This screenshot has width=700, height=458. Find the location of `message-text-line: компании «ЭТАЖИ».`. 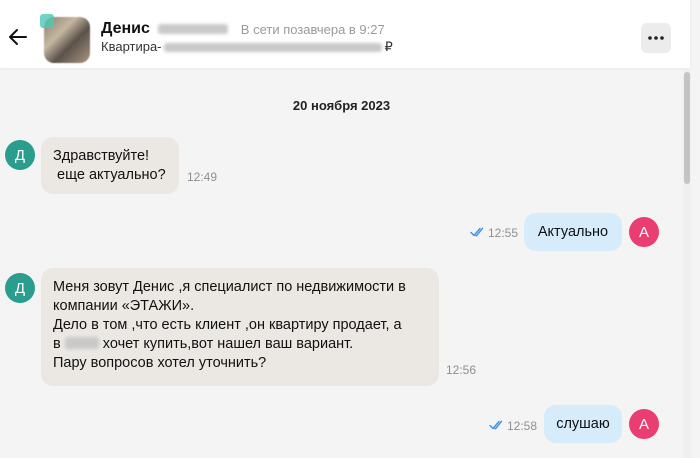

message-text-line: компании «ЭТАЖИ». is located at coordinates (124, 306).